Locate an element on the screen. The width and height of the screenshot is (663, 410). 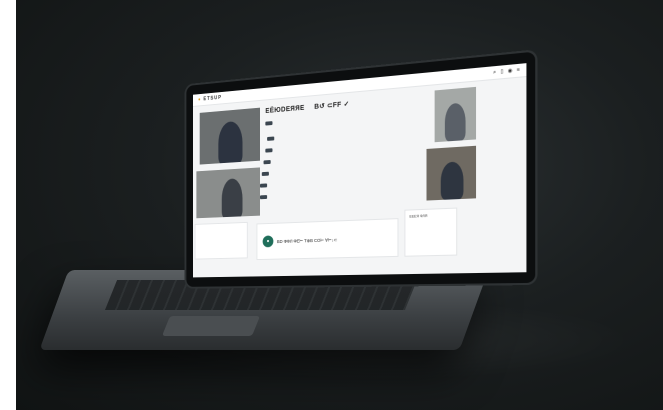
article-headline: ЕЁЮDEЯЯЕ is located at coordinates (285, 109).